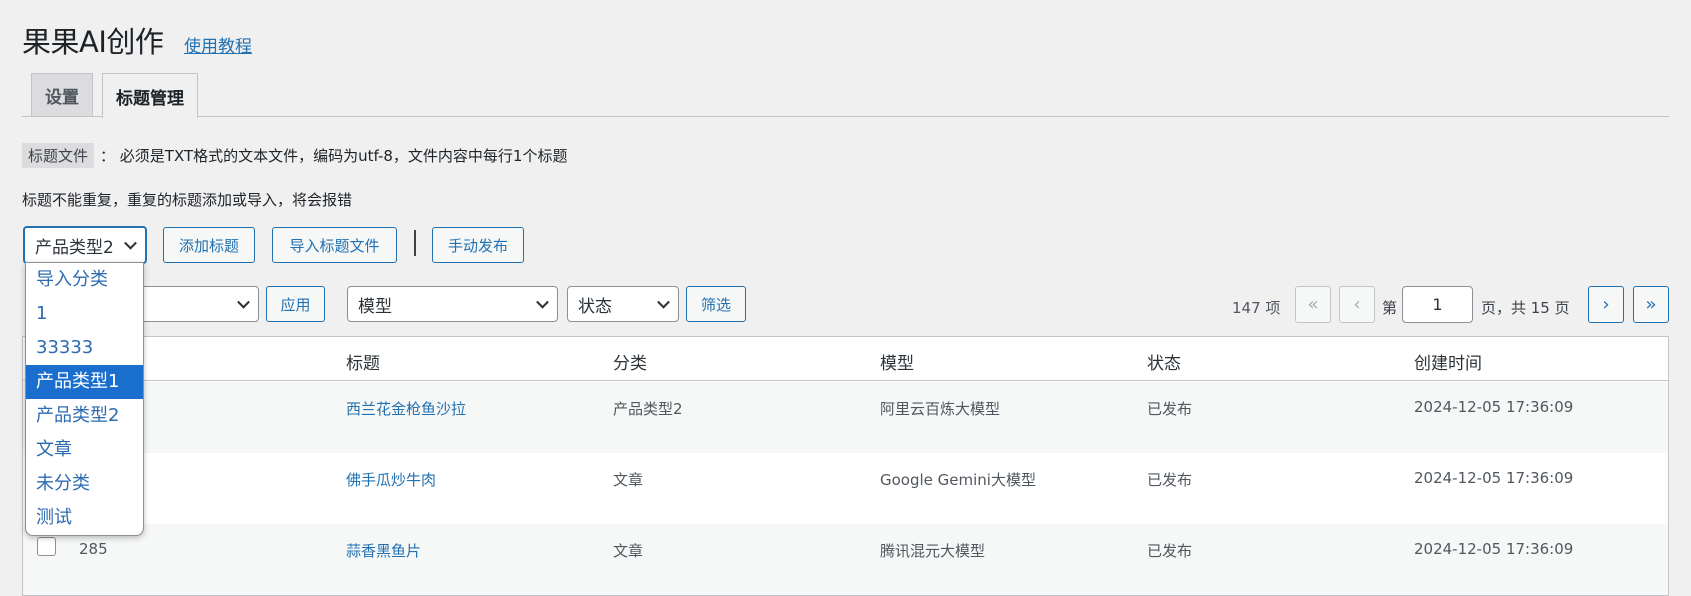 This screenshot has width=1691, height=596. What do you see at coordinates (897, 361) in the screenshot?
I see `col-model: 模型` at bounding box center [897, 361].